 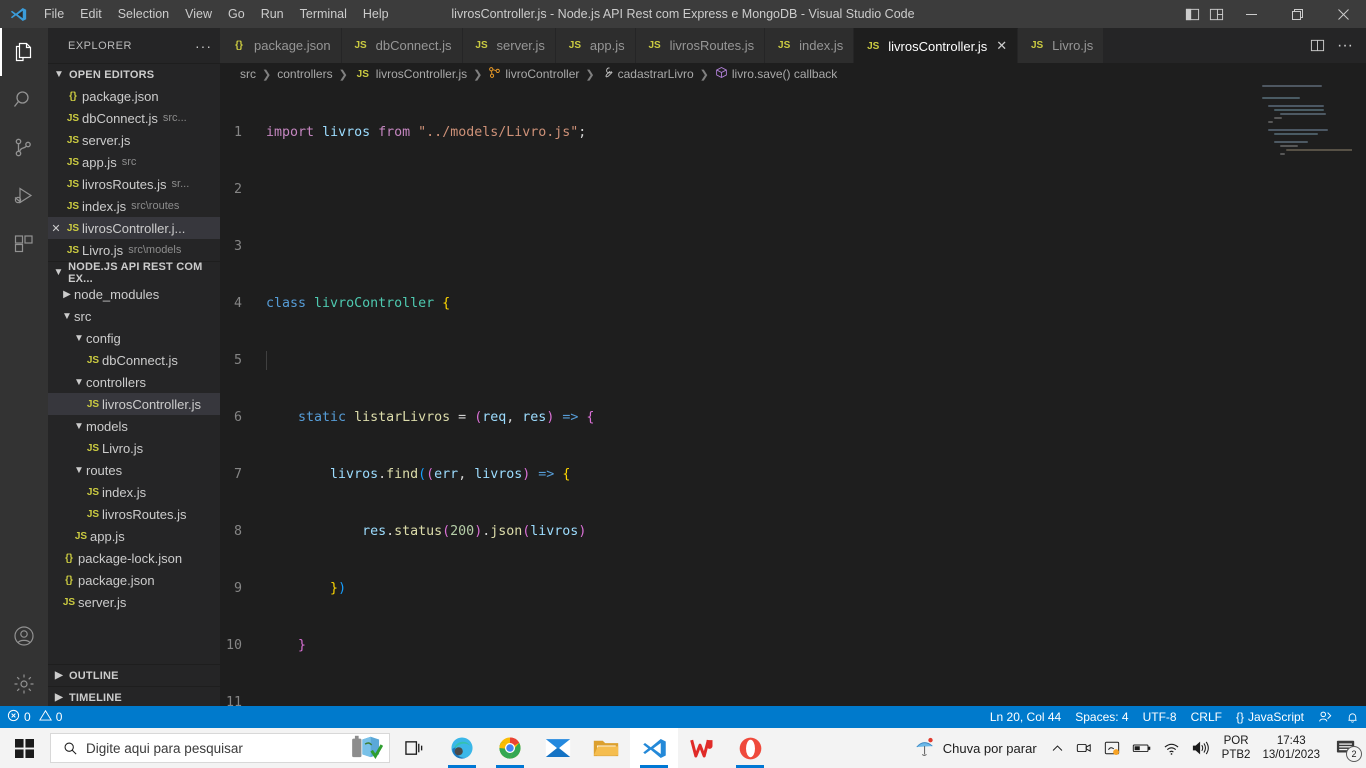 What do you see at coordinates (134, 74) in the screenshot?
I see `section-open-editors: ▼ OPEN EDITORS` at bounding box center [134, 74].